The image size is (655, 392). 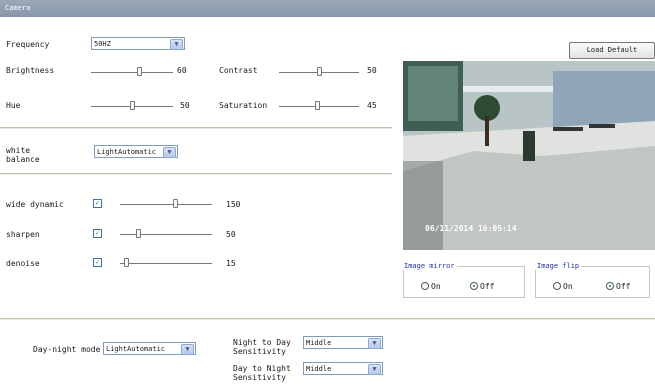 I want to click on day-night-mode-select: LightAutomatic ▼, so click(x=149, y=348).